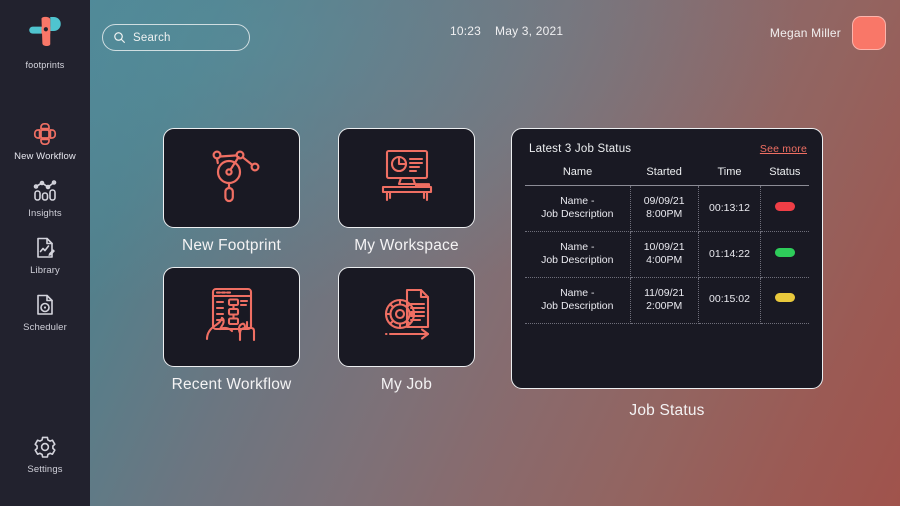 The height and width of the screenshot is (506, 900). I want to click on cell-started: 11/09/21 2:00PM, so click(664, 300).